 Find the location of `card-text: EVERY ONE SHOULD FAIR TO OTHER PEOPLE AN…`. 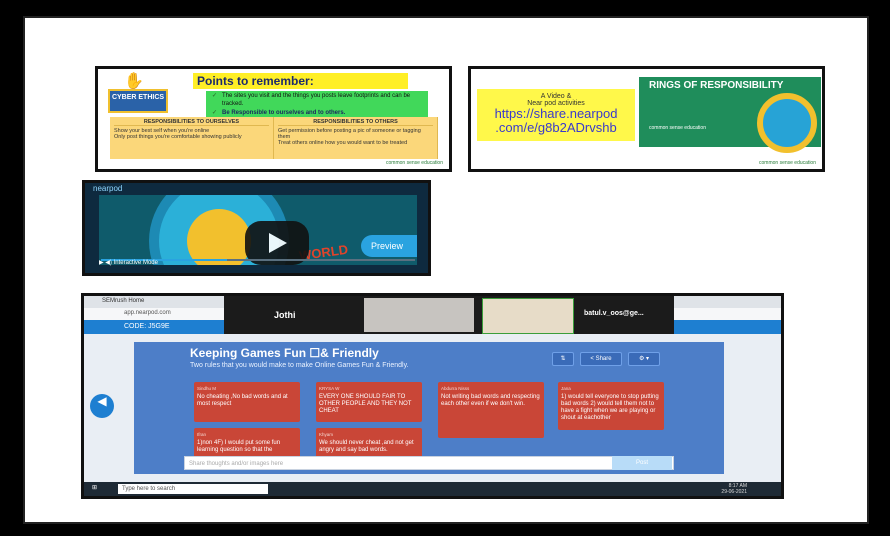

card-text: EVERY ONE SHOULD FAIR TO OTHER PEOPLE AN… is located at coordinates (365, 404).